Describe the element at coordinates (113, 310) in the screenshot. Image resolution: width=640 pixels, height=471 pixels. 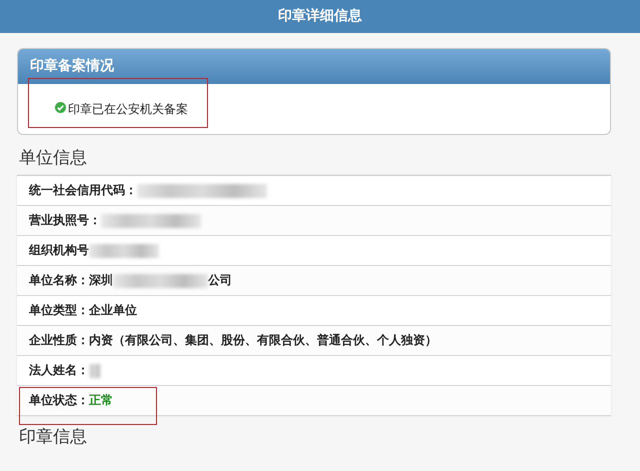
I see `field-value: 企业单位` at that location.